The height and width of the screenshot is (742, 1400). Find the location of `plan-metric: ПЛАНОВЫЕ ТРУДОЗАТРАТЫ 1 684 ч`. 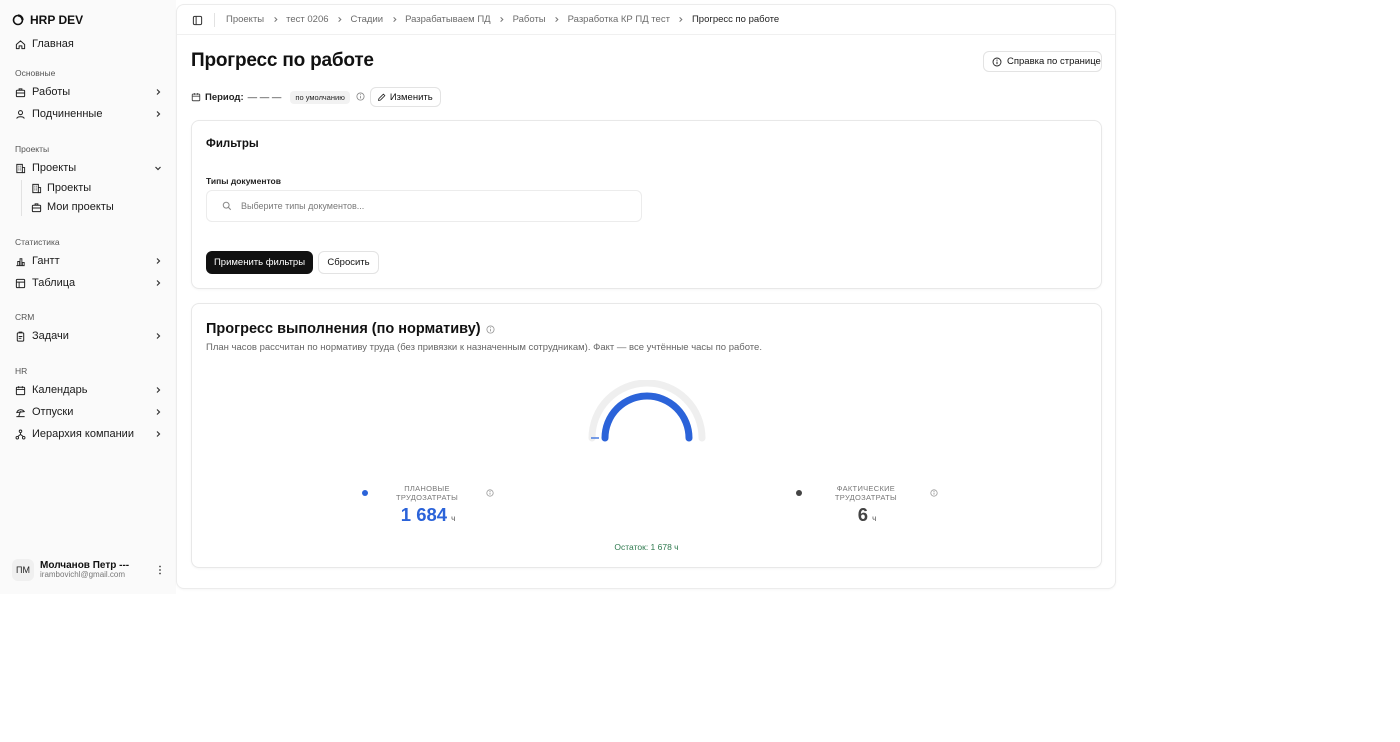

plan-metric: ПЛАНОВЫЕ ТРУДОЗАТРАТЫ 1 684 ч is located at coordinates (428, 505).